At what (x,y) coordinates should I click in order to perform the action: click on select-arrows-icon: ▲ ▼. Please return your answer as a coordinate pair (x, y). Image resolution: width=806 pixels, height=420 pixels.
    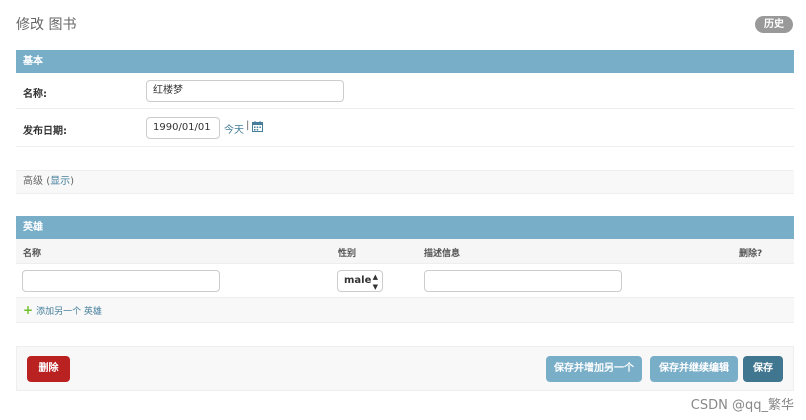
    Looking at the image, I should click on (375, 282).